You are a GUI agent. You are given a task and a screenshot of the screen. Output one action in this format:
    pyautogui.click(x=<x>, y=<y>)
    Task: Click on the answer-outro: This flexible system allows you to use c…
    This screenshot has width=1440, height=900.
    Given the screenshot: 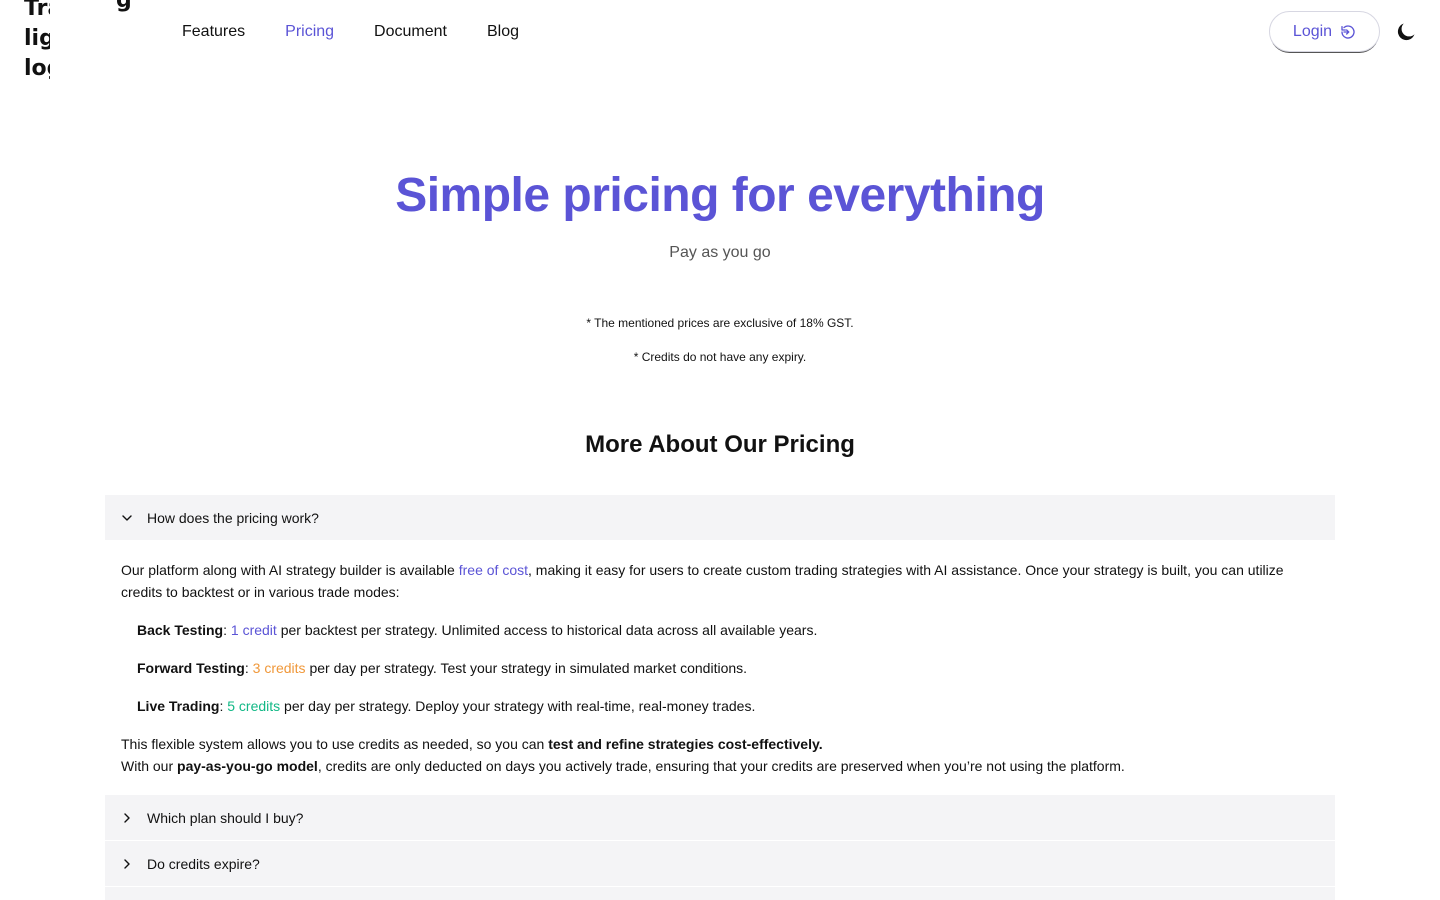 What is the action you would take?
    pyautogui.click(x=623, y=755)
    